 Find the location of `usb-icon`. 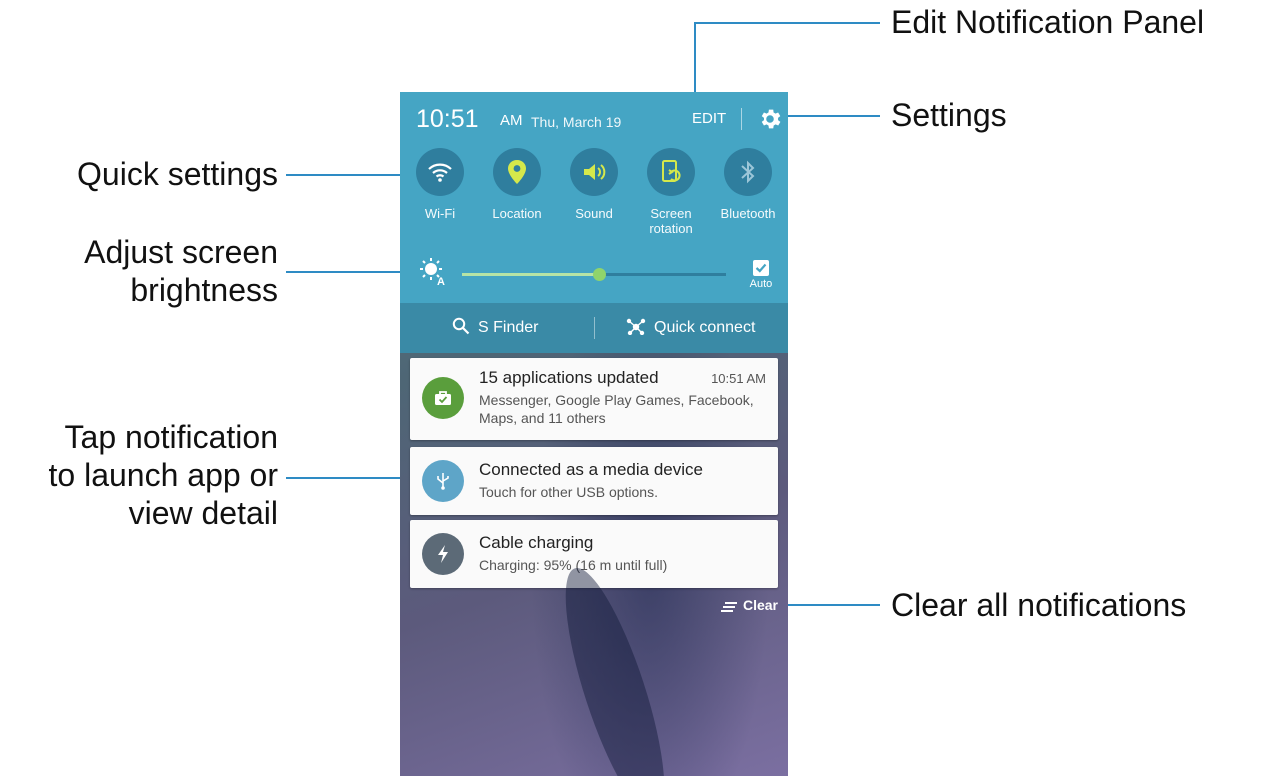

usb-icon is located at coordinates (443, 481).